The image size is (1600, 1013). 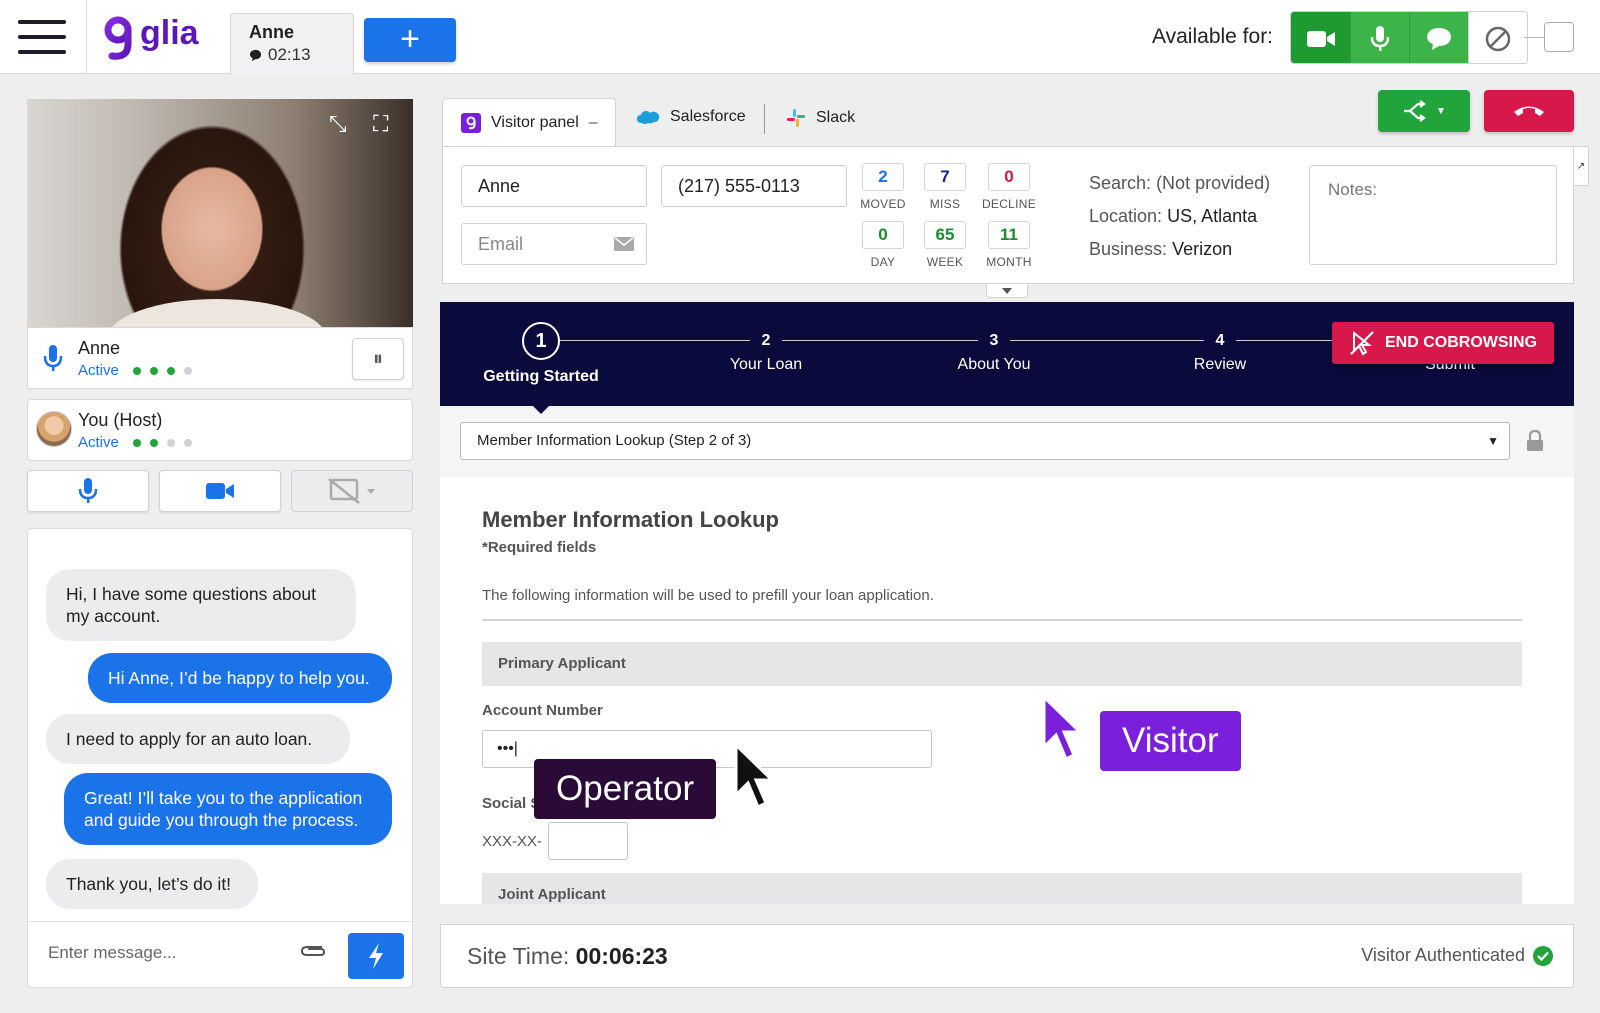 I want to click on attachment-icon, so click(x=313, y=951).